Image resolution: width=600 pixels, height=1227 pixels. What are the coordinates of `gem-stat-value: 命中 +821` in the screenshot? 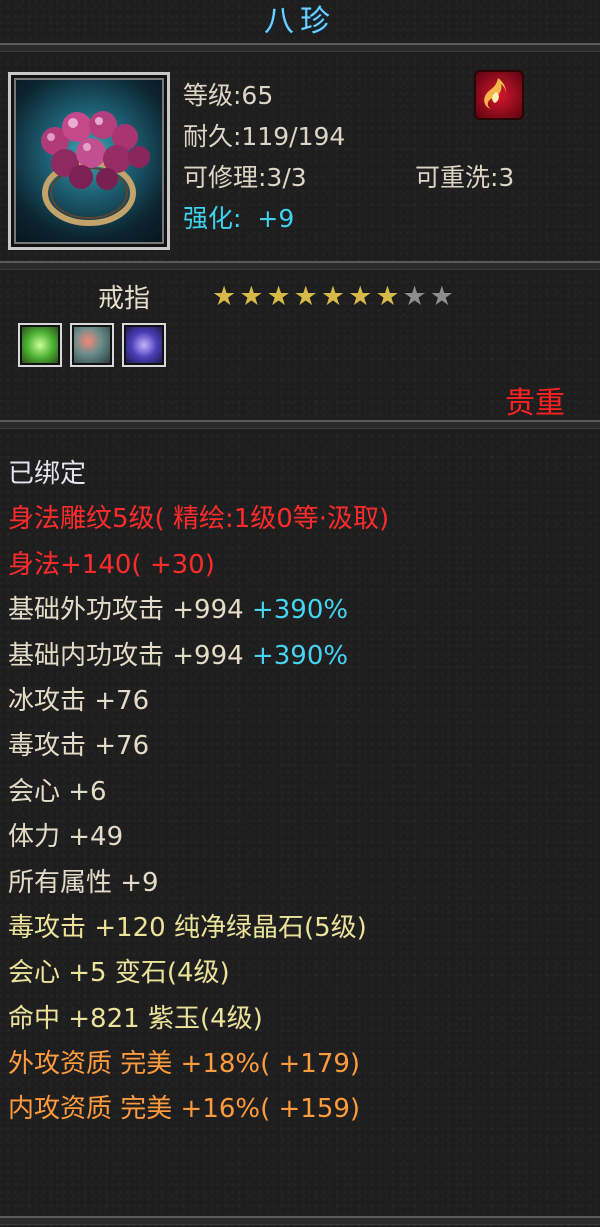 It's located at (74, 1018).